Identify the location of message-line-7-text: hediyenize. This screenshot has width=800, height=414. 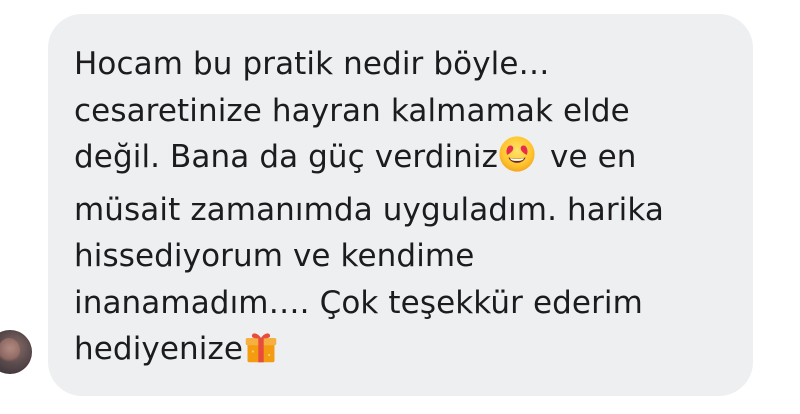
(159, 349).